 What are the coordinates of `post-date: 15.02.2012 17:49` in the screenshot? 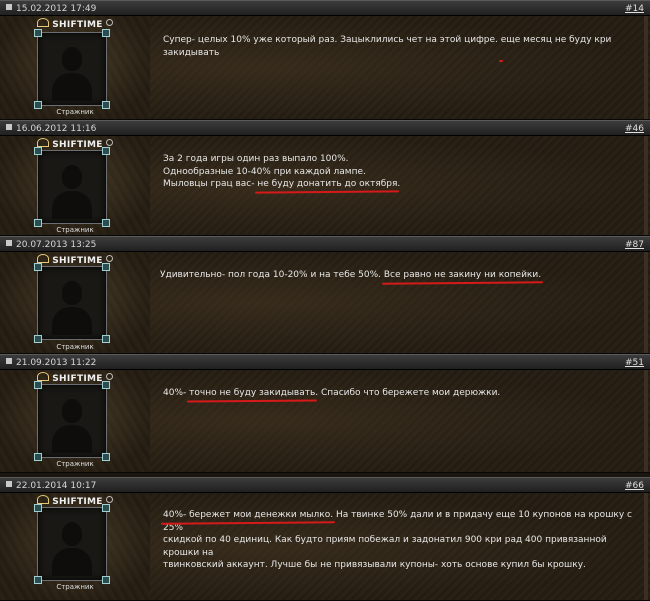 It's located at (51, 9).